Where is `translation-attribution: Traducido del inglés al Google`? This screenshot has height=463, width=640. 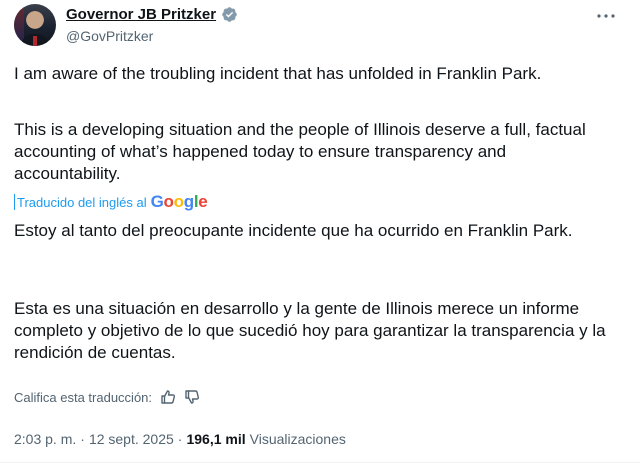
translation-attribution: Traducido del inglés al Google is located at coordinates (111, 202).